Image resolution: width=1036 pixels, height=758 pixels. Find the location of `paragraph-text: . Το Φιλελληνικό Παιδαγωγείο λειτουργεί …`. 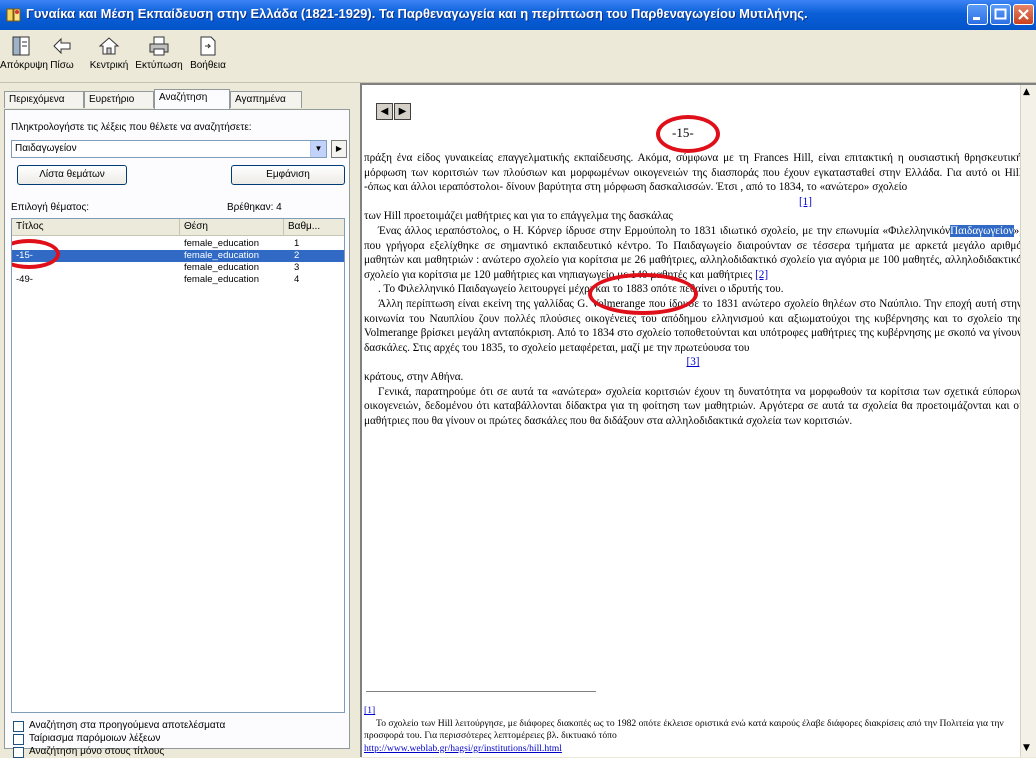

paragraph-text: . Το Φιλελληνικό Παιδαγωγείο λειτουργεί … is located at coordinates (581, 289).